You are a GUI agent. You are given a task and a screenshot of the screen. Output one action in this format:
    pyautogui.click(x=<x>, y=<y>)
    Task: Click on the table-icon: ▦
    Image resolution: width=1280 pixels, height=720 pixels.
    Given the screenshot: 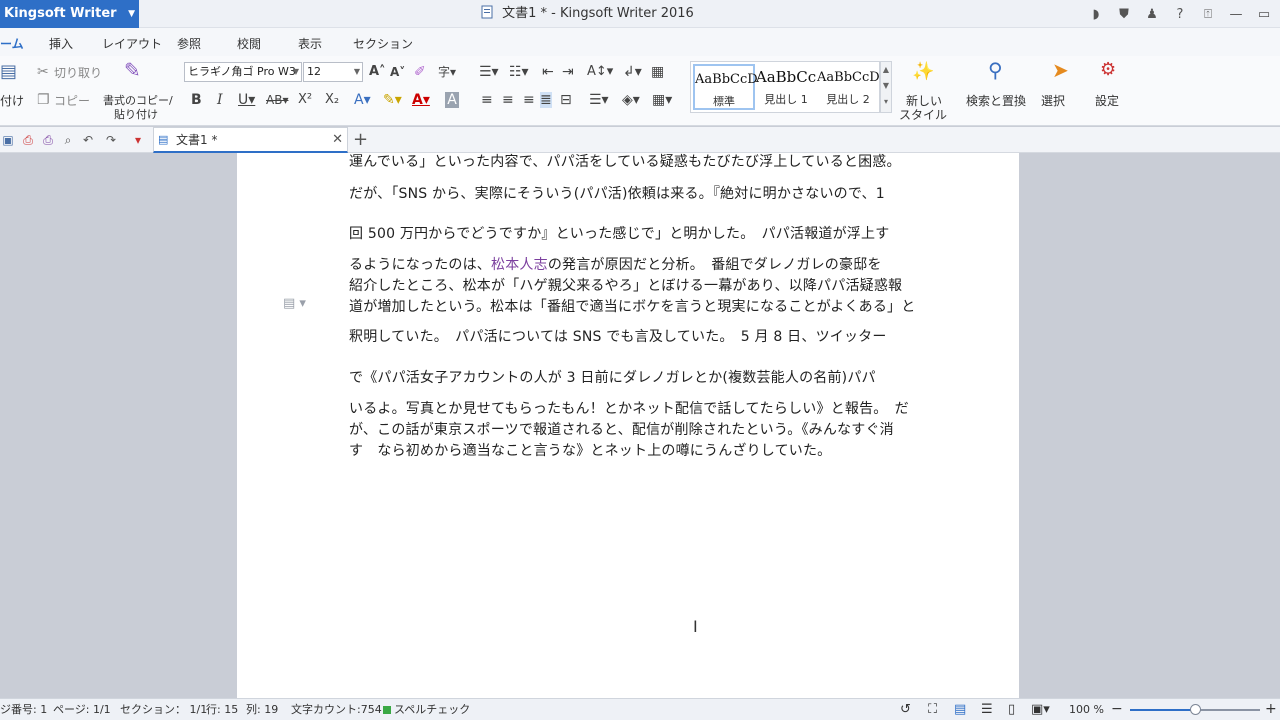 What is the action you would take?
    pyautogui.click(x=657, y=72)
    